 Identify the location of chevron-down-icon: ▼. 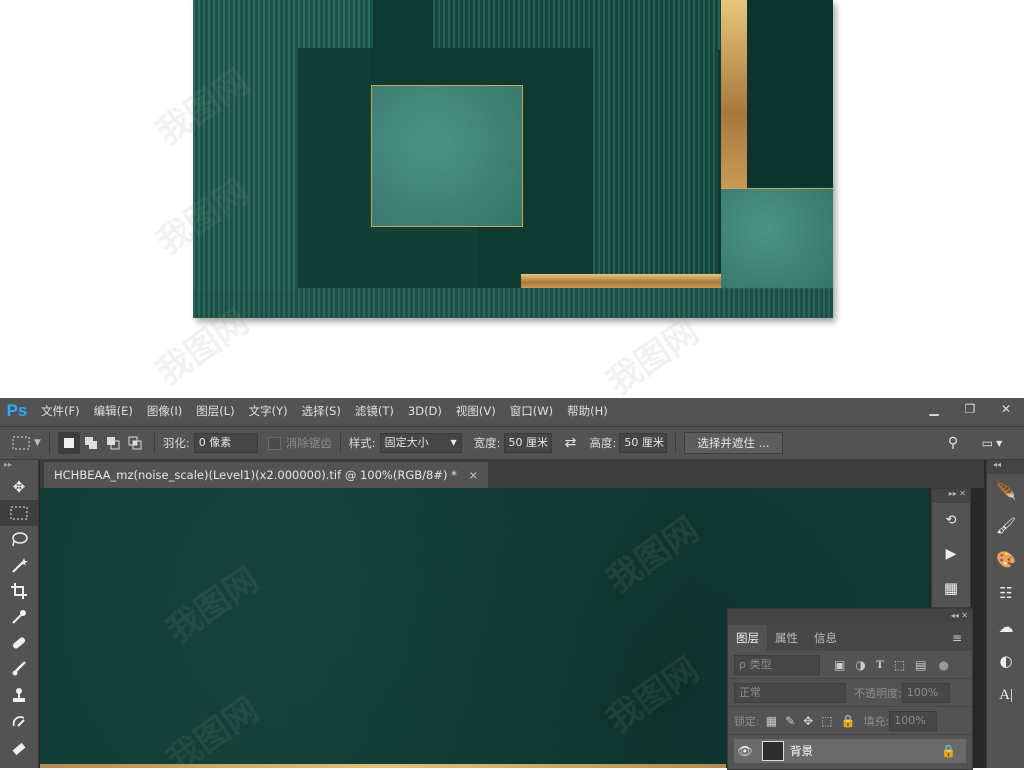
(999, 443).